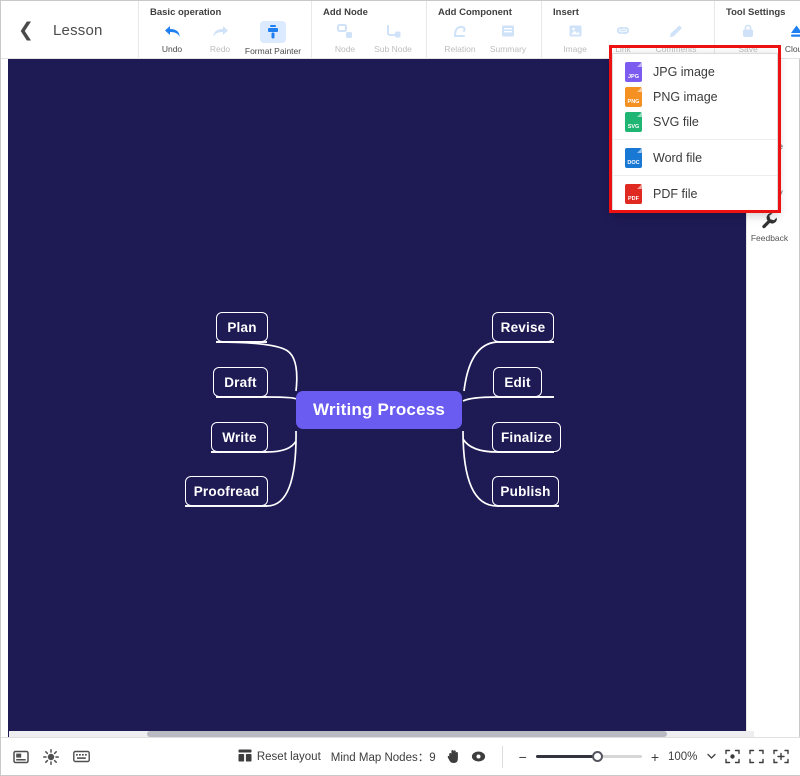 The width and height of the screenshot is (800, 776). I want to click on cloud-upload-button: Cloud, so click(786, 37).